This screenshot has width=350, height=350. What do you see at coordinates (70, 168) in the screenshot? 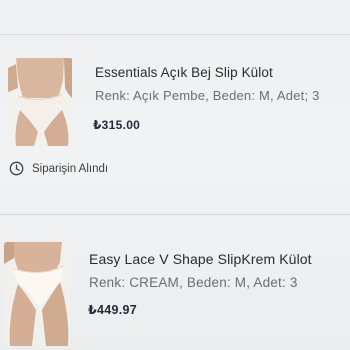
I see `order-status-label: Siparişin Alındı` at bounding box center [70, 168].